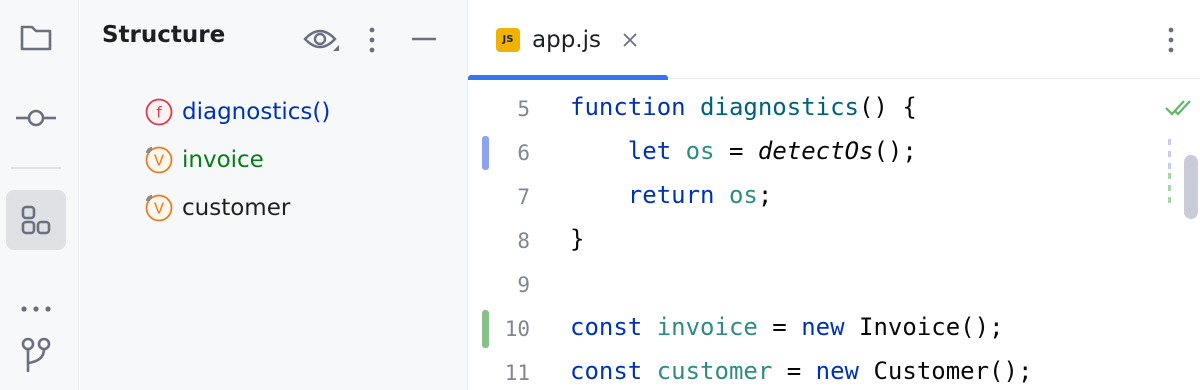 The image size is (1200, 390). I want to click on project-button, so click(36, 38).